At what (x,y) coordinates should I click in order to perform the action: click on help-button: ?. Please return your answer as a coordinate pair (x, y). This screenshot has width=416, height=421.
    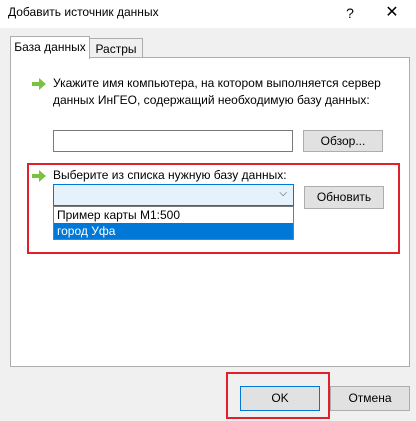
    Looking at the image, I should click on (350, 14).